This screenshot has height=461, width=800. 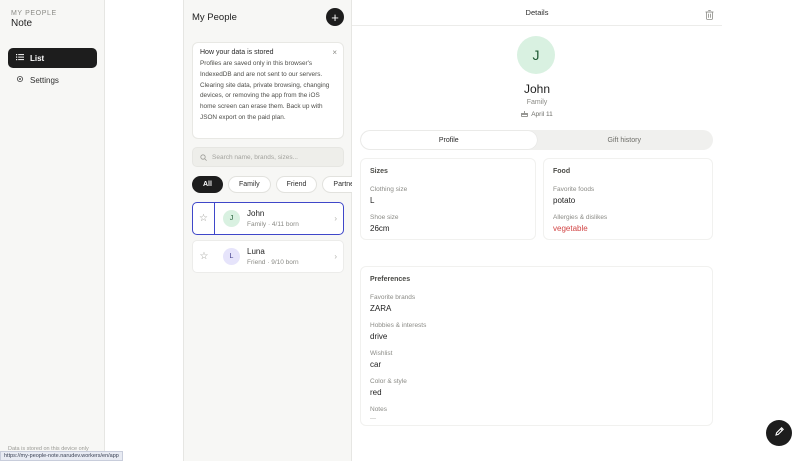 What do you see at coordinates (384, 217) in the screenshot?
I see `shoe-size-label: Shoe size` at bounding box center [384, 217].